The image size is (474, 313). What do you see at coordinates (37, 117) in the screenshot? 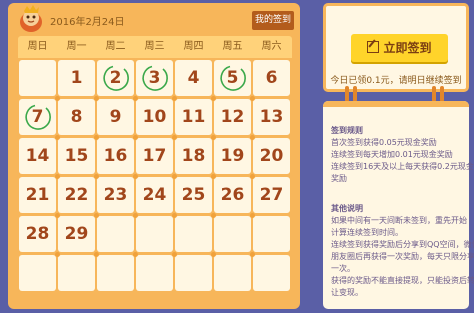
I see `day-cell: 7` at bounding box center [37, 117].